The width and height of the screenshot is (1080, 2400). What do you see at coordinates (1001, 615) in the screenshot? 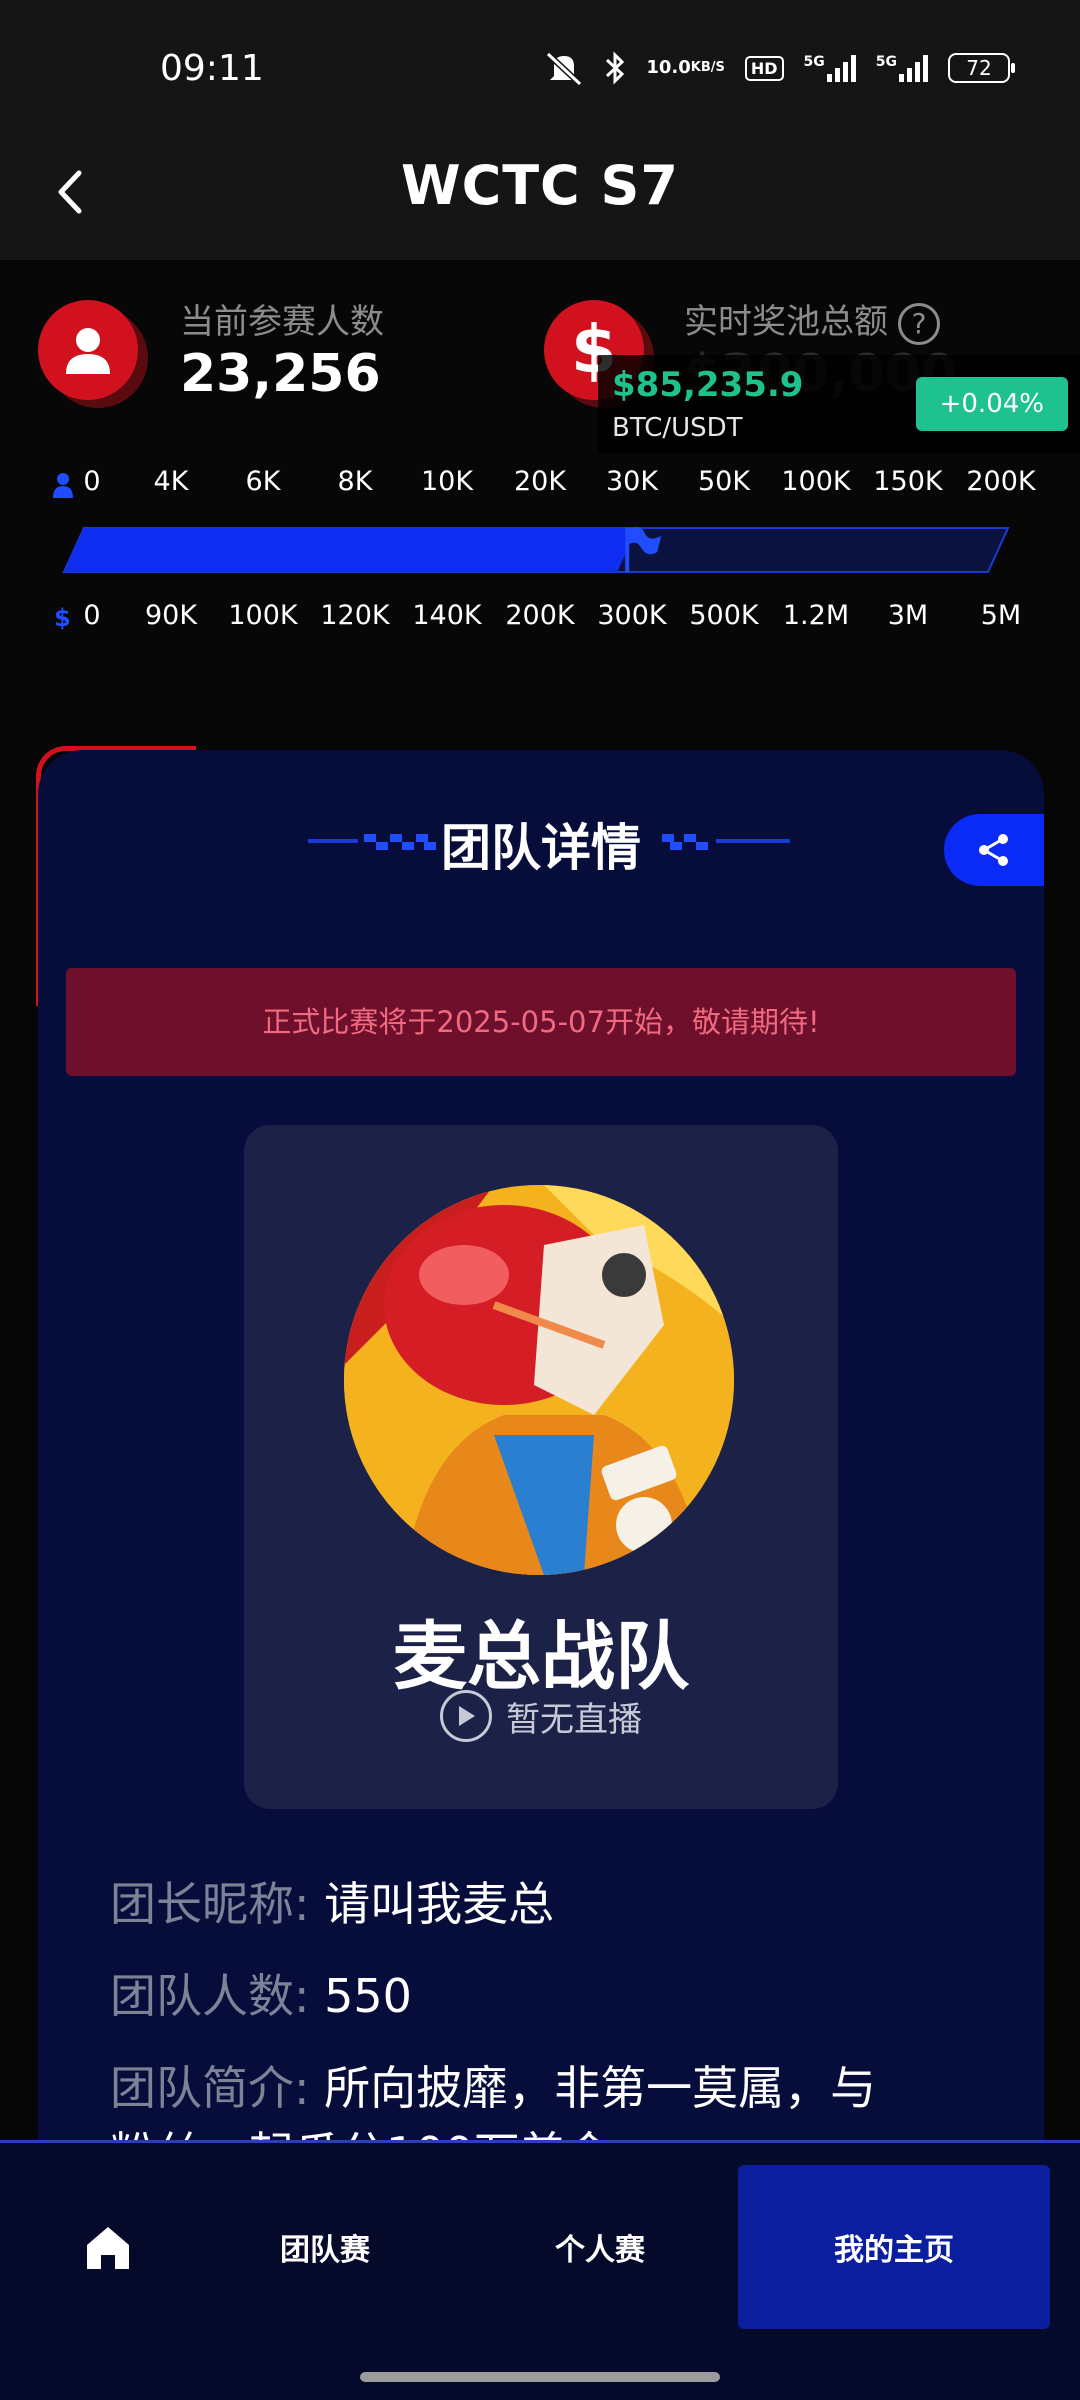
I see `prize-tick: 5M` at bounding box center [1001, 615].